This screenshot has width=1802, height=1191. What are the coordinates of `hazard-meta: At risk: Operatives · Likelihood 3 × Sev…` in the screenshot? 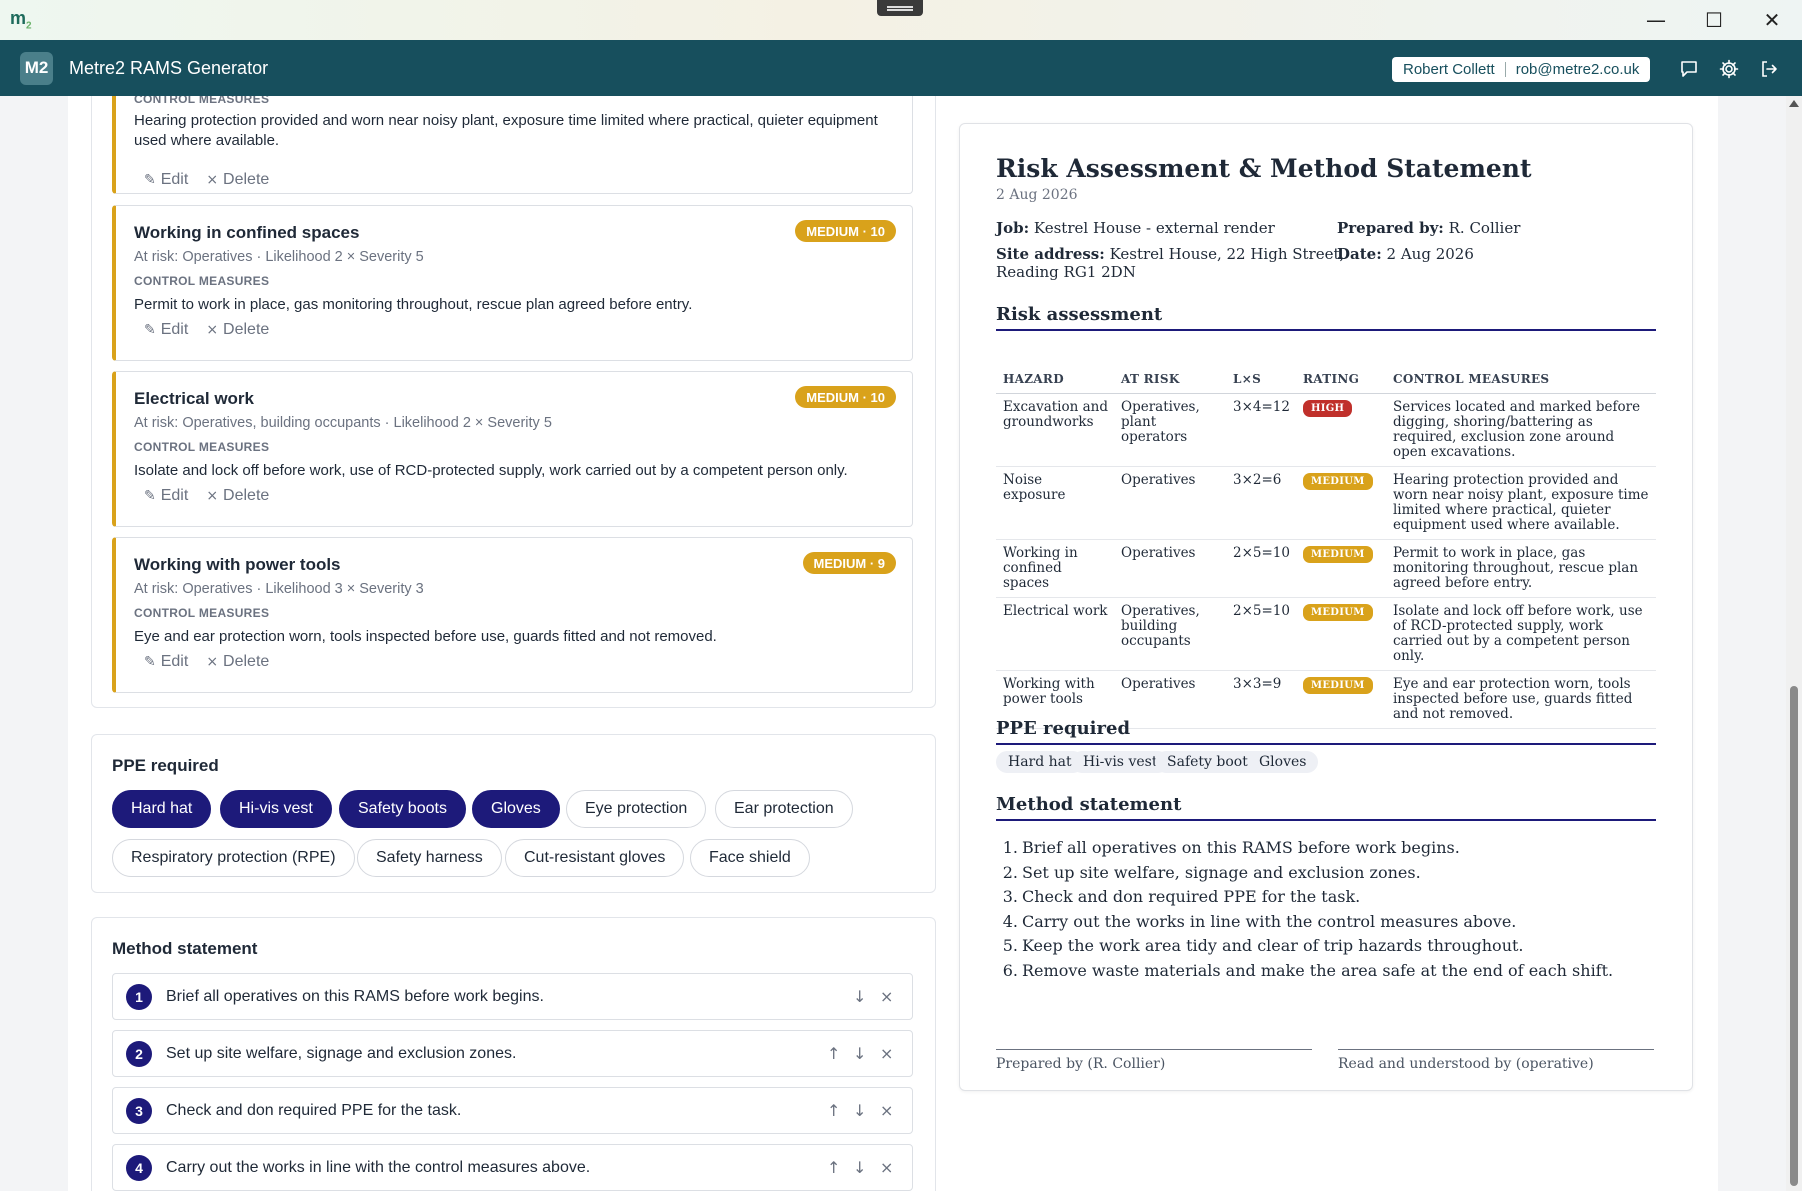 It's located at (279, 589).